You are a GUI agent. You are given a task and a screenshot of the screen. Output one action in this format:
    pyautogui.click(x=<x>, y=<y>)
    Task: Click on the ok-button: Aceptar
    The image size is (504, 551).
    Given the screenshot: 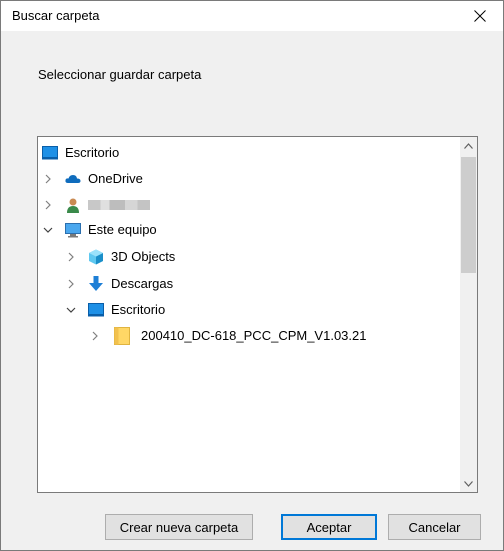 What is the action you would take?
    pyautogui.click(x=329, y=527)
    